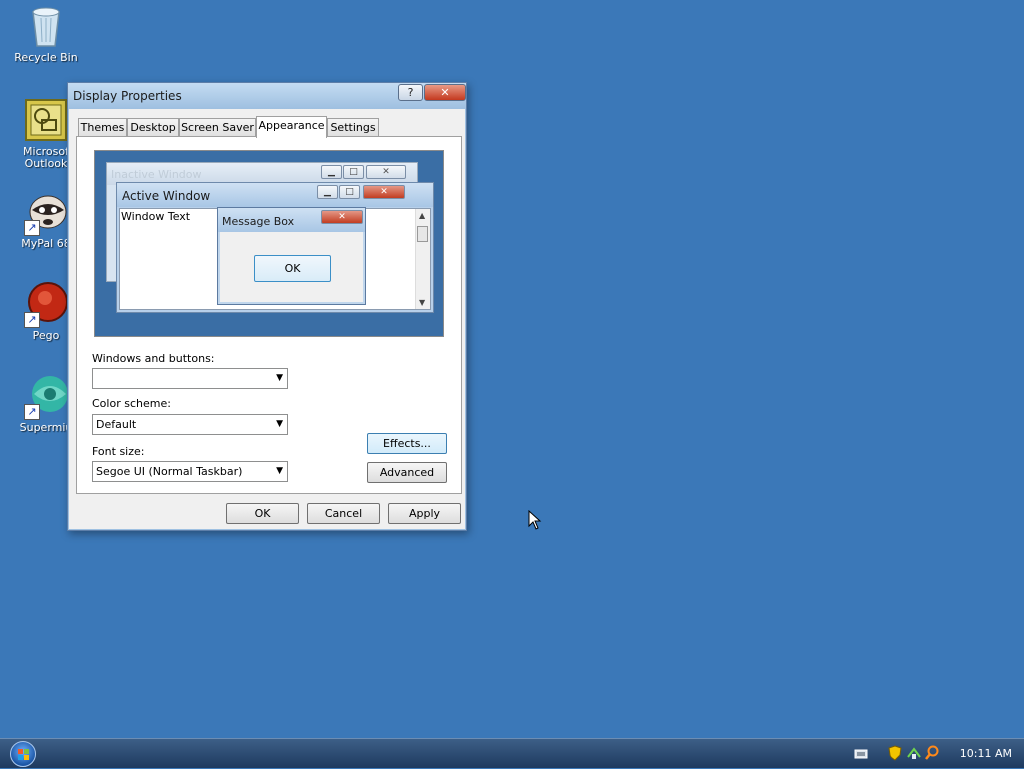 The height and width of the screenshot is (769, 1024). I want to click on font-size-select: Segoe UI (Normal Taskbar) ▼, so click(190, 471).